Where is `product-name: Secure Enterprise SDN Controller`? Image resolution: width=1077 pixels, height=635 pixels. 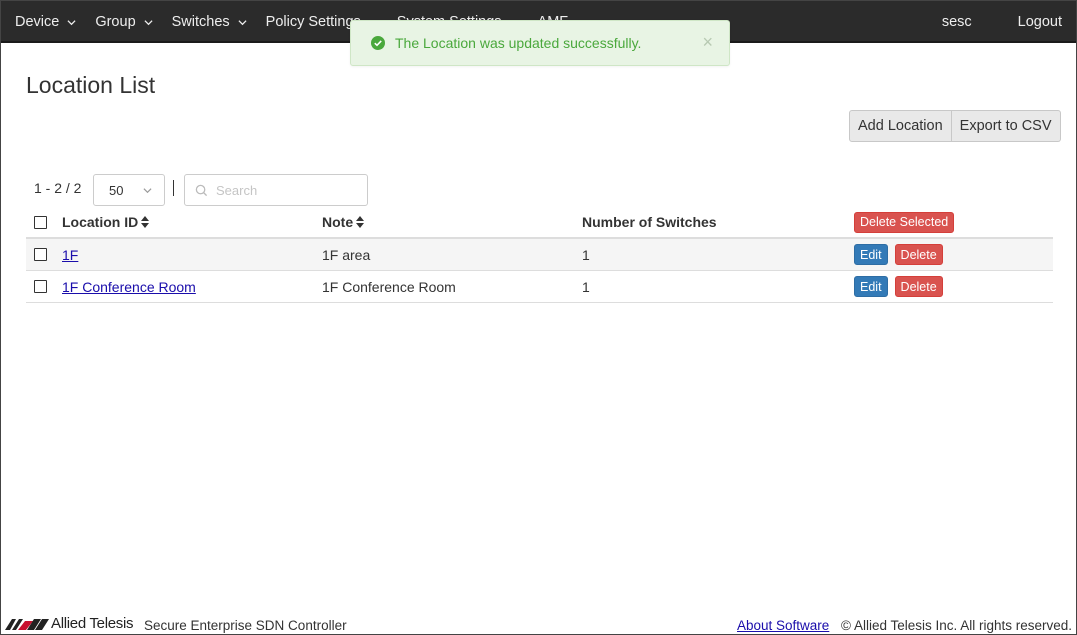 product-name: Secure Enterprise SDN Controller is located at coordinates (245, 625).